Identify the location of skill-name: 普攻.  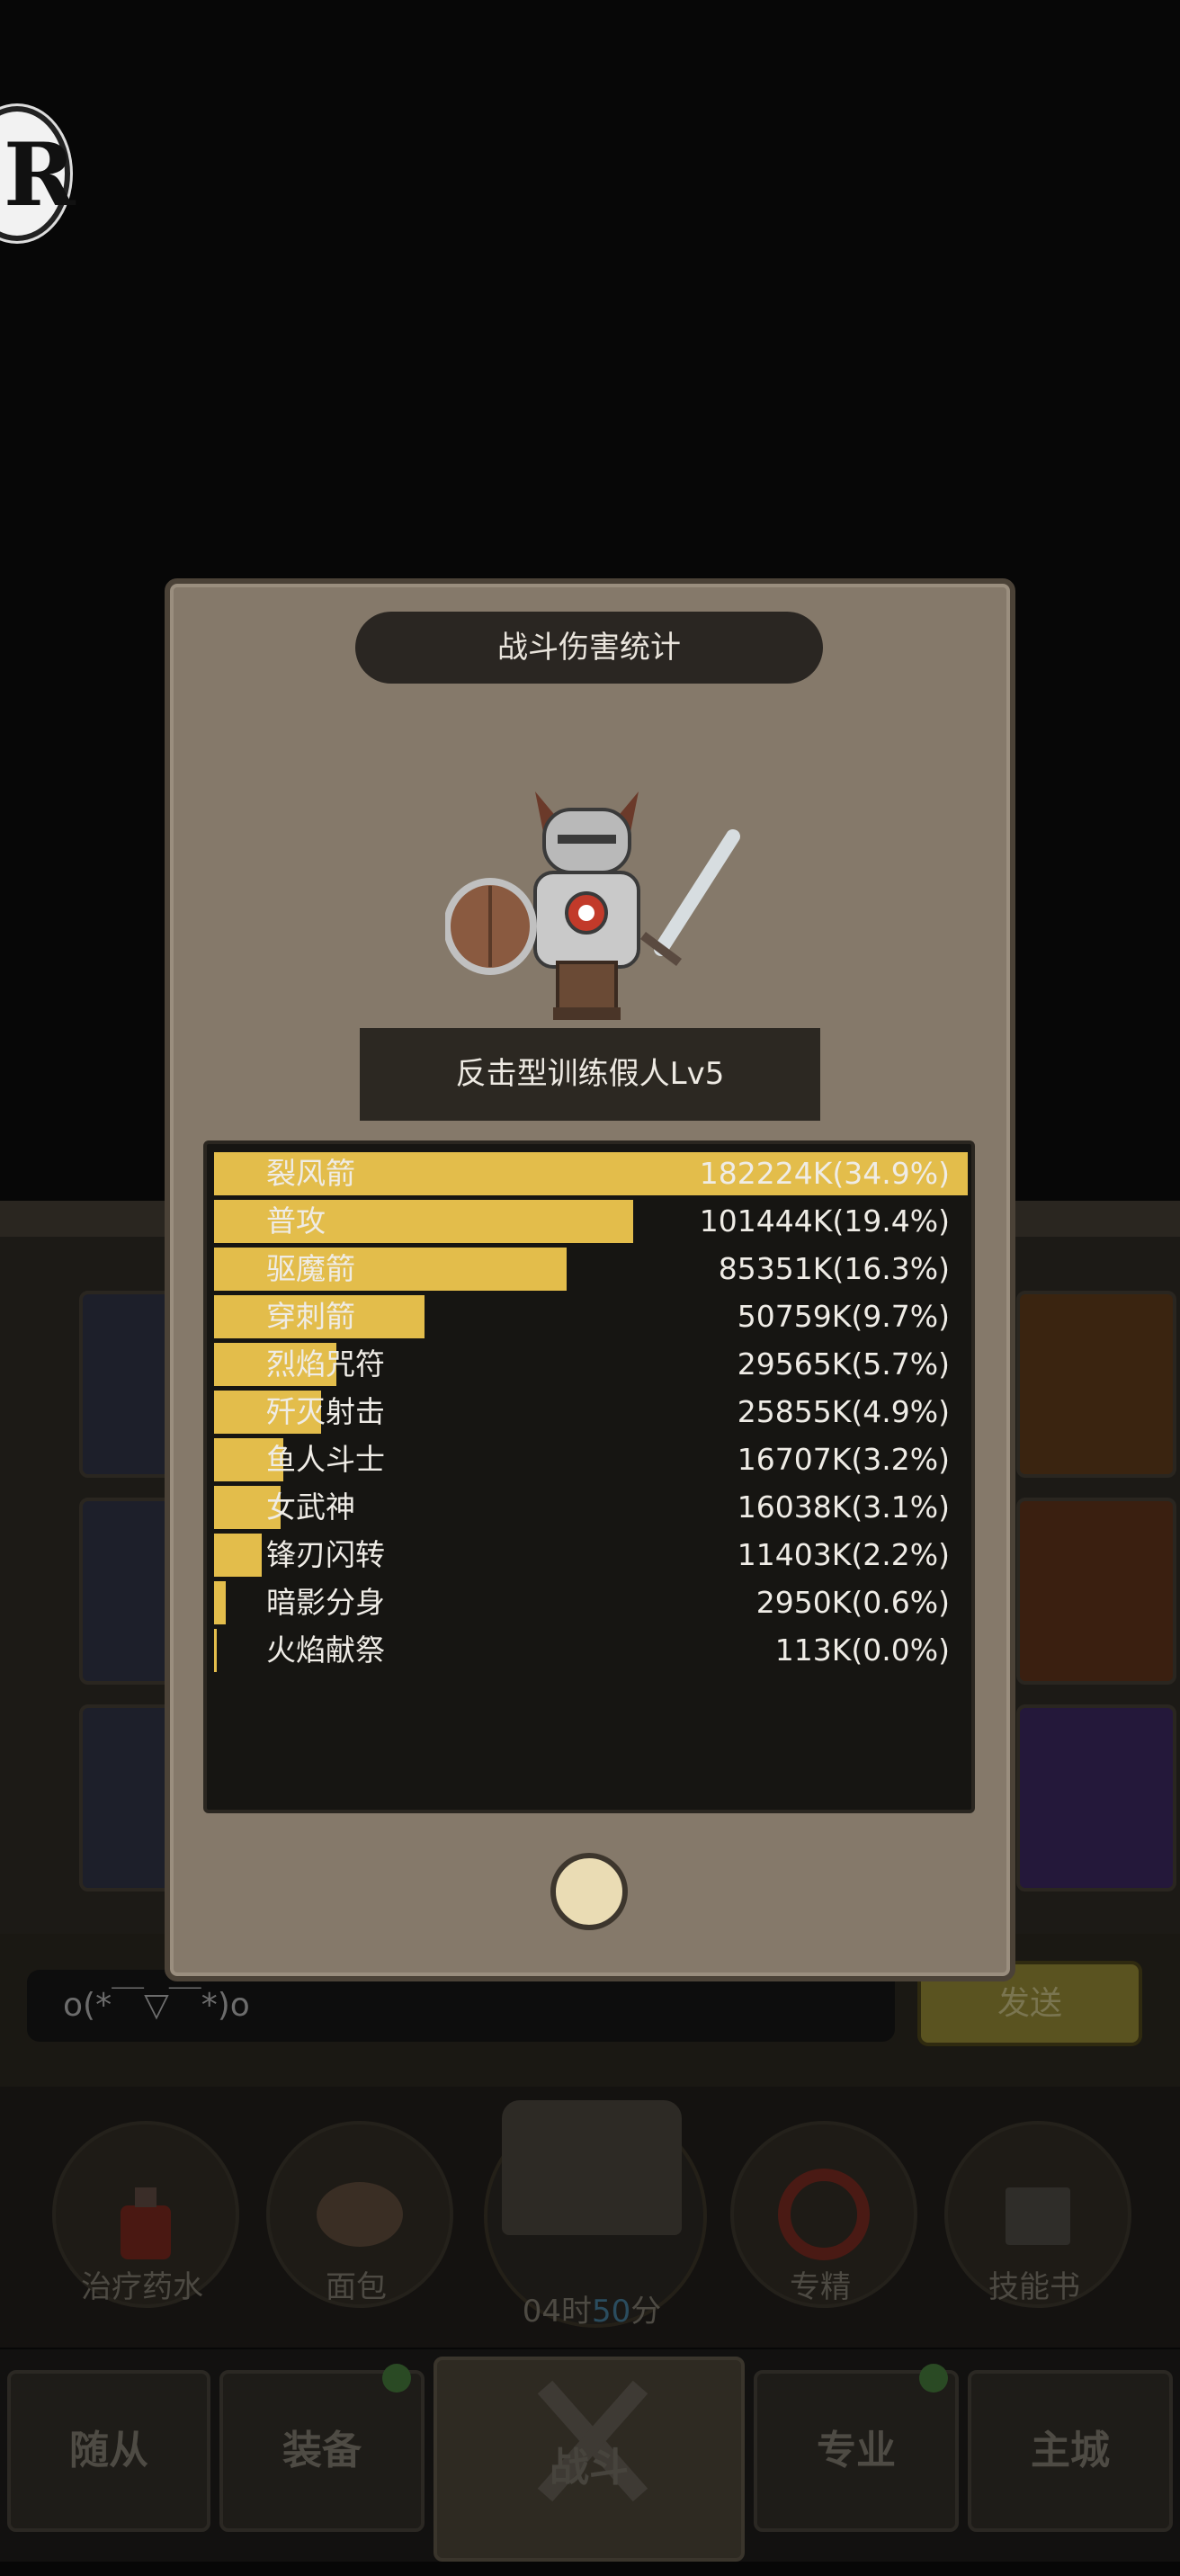
(296, 1221).